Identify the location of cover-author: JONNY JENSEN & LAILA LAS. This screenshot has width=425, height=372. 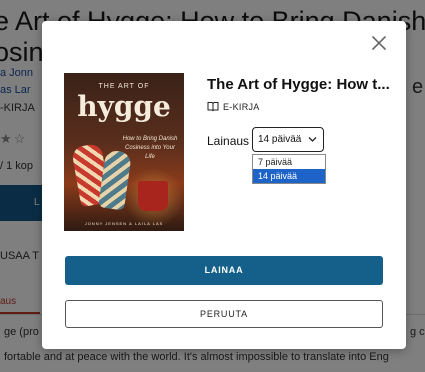
(124, 223).